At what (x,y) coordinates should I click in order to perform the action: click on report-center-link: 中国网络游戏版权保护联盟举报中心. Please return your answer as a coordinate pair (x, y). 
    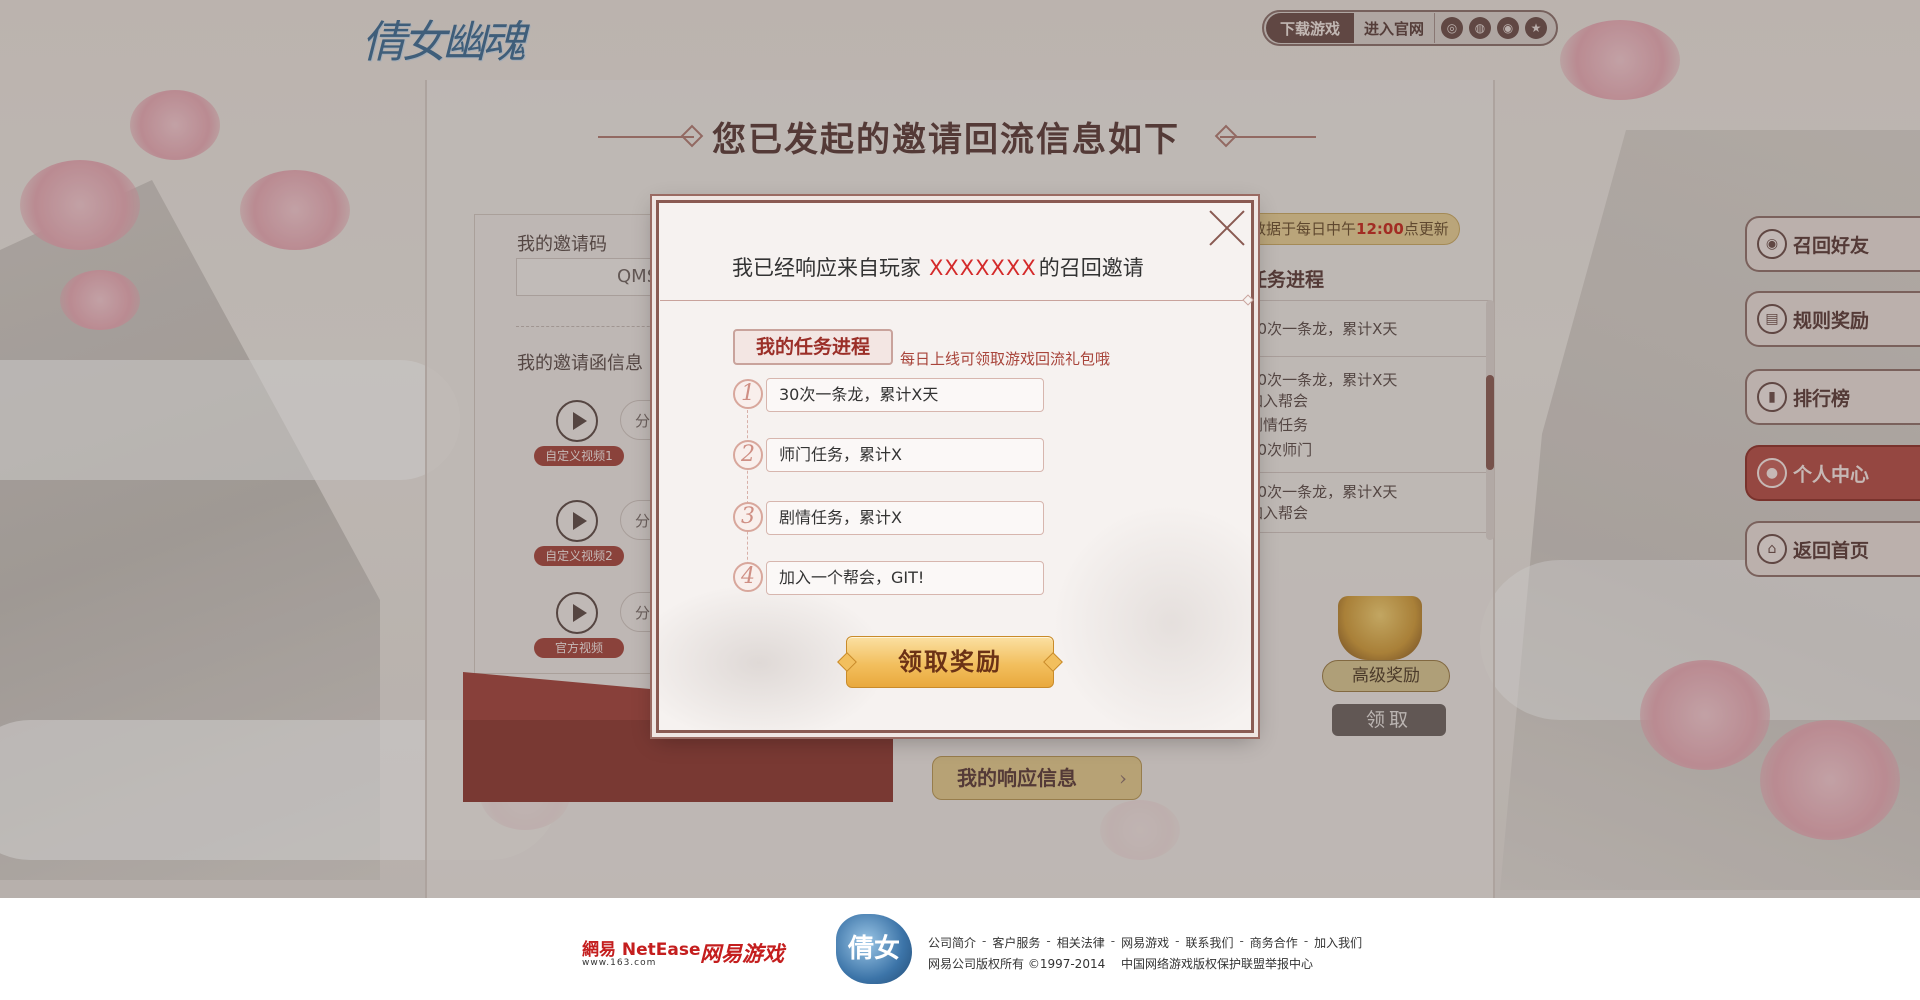
    Looking at the image, I should click on (1217, 963).